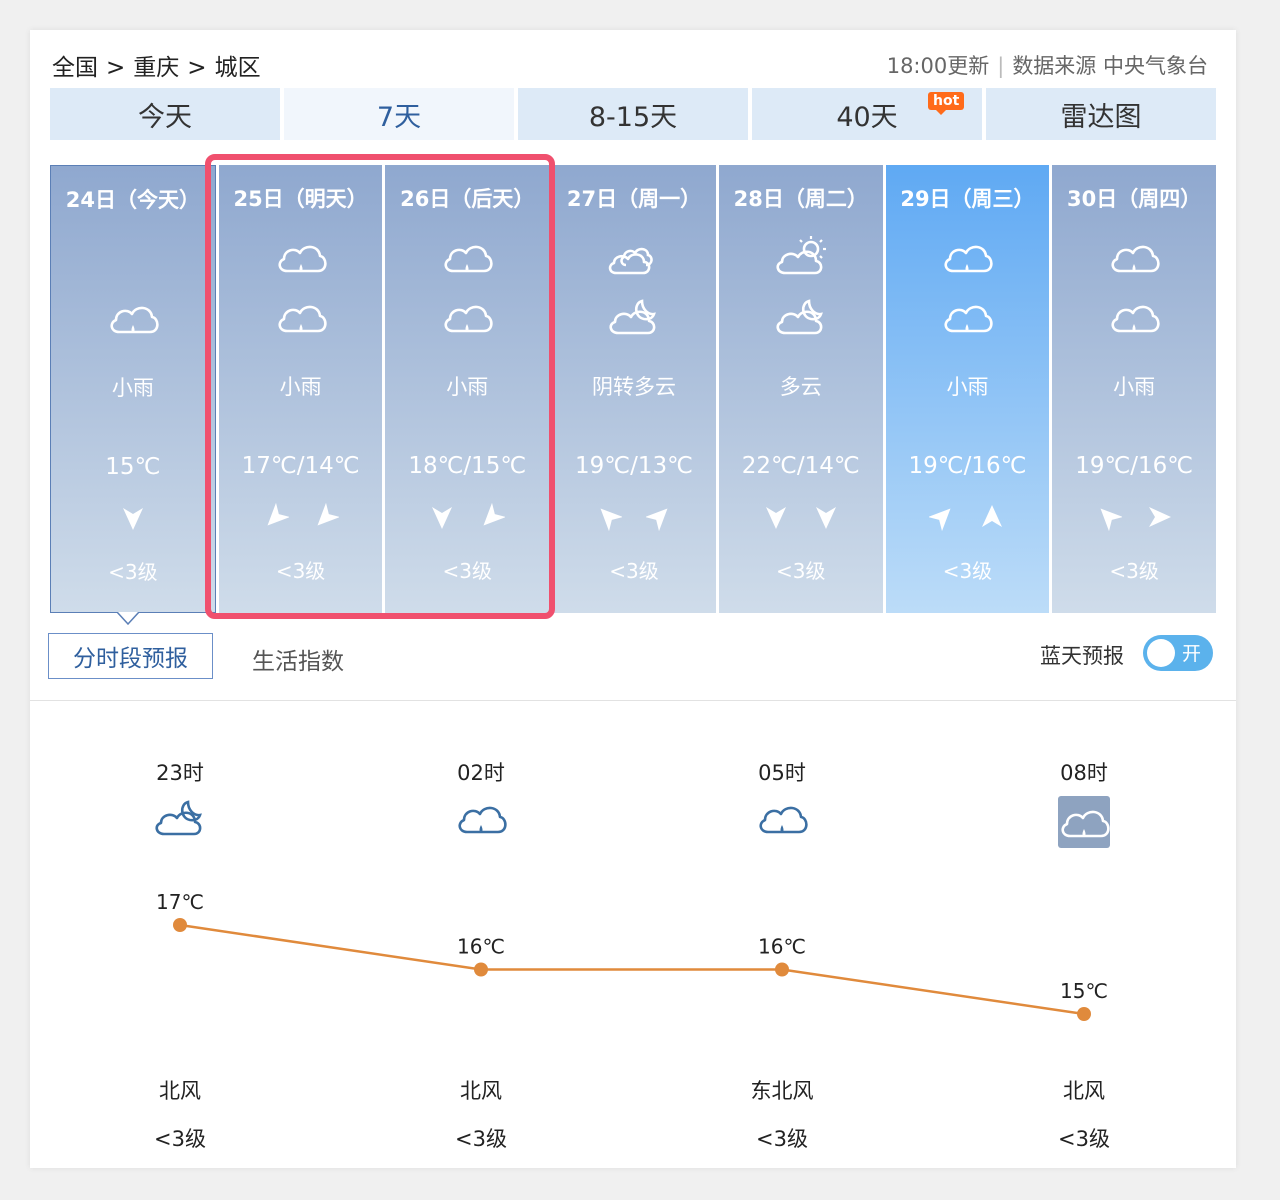 The height and width of the screenshot is (1200, 1280). I want to click on day-card: 29日（周三） 小雨 19℃/16℃ <3级, so click(967, 389).